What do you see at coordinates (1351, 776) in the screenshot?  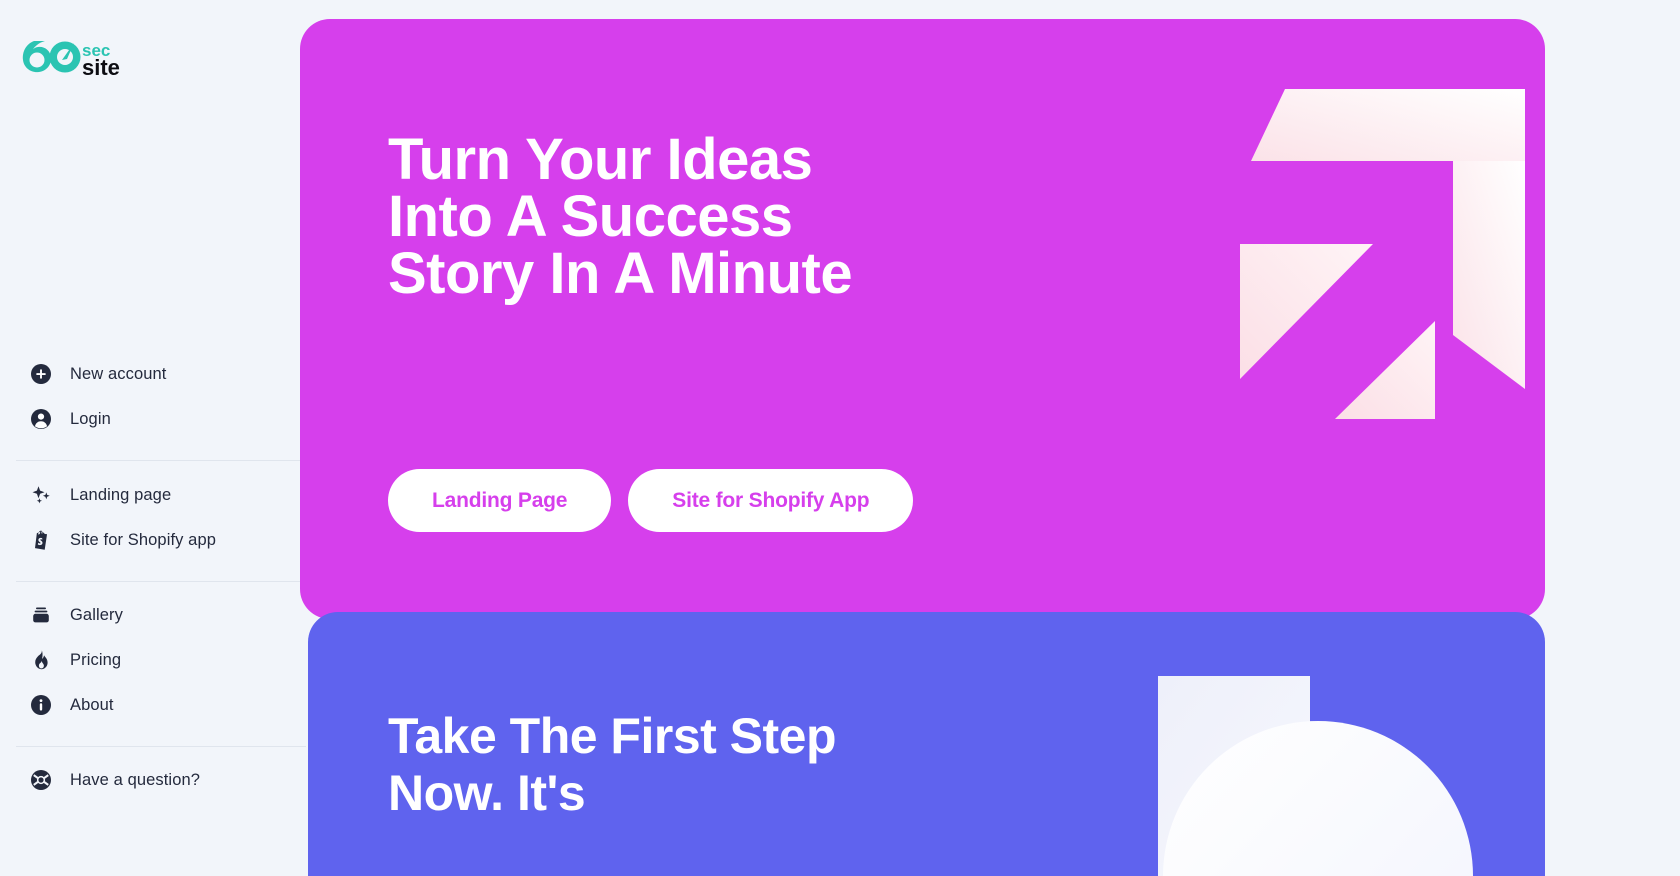 I see `circle-square-graphic` at bounding box center [1351, 776].